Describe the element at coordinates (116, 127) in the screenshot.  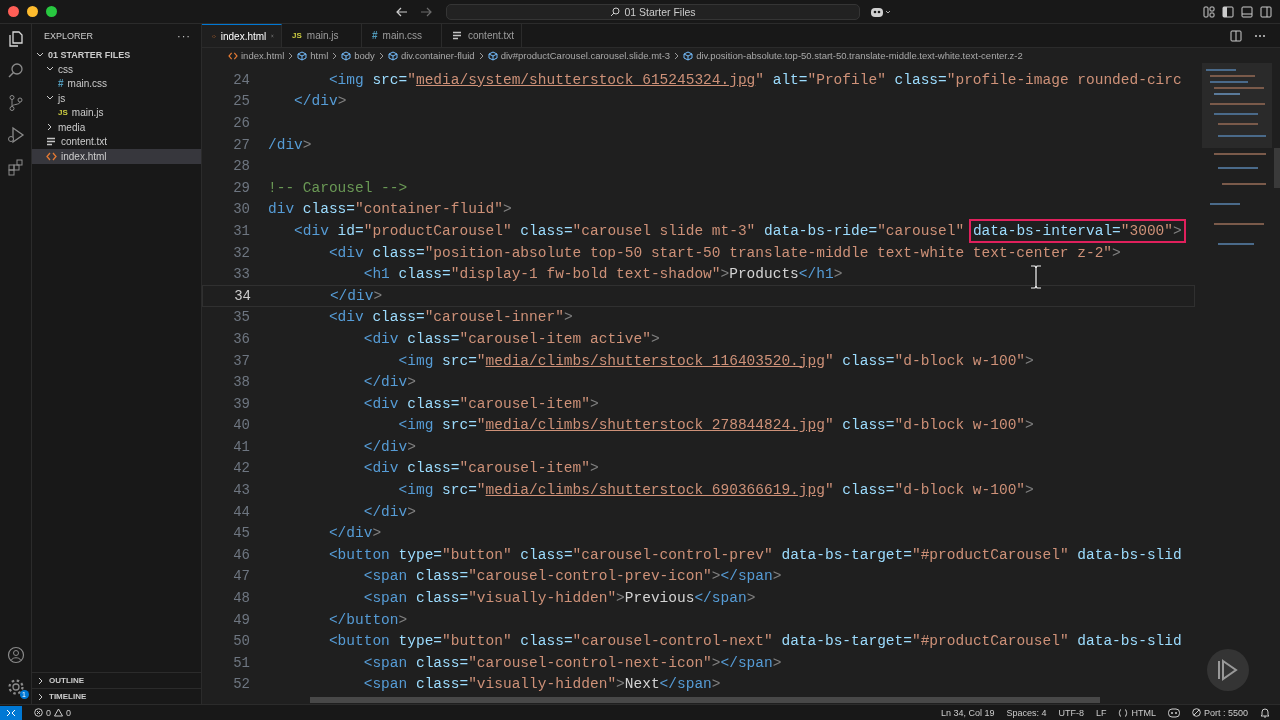
I see `tree-item: media` at that location.